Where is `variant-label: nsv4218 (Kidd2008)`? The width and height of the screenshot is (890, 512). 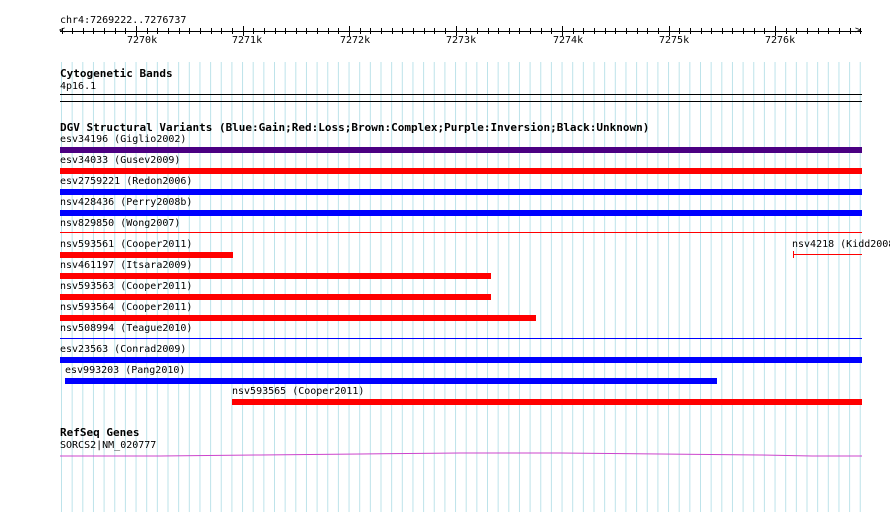
variant-label: nsv4218 (Kidd2008) is located at coordinates (841, 245).